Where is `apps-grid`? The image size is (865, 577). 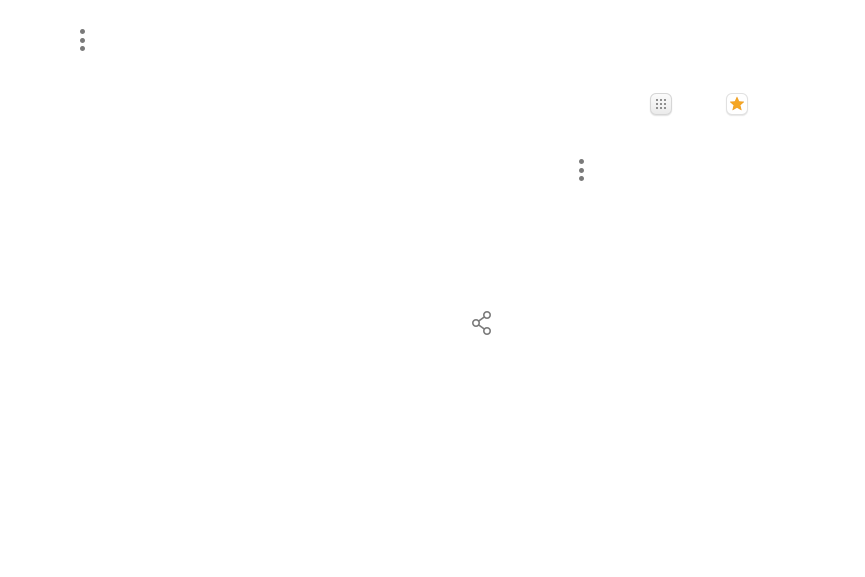
apps-grid is located at coordinates (661, 104).